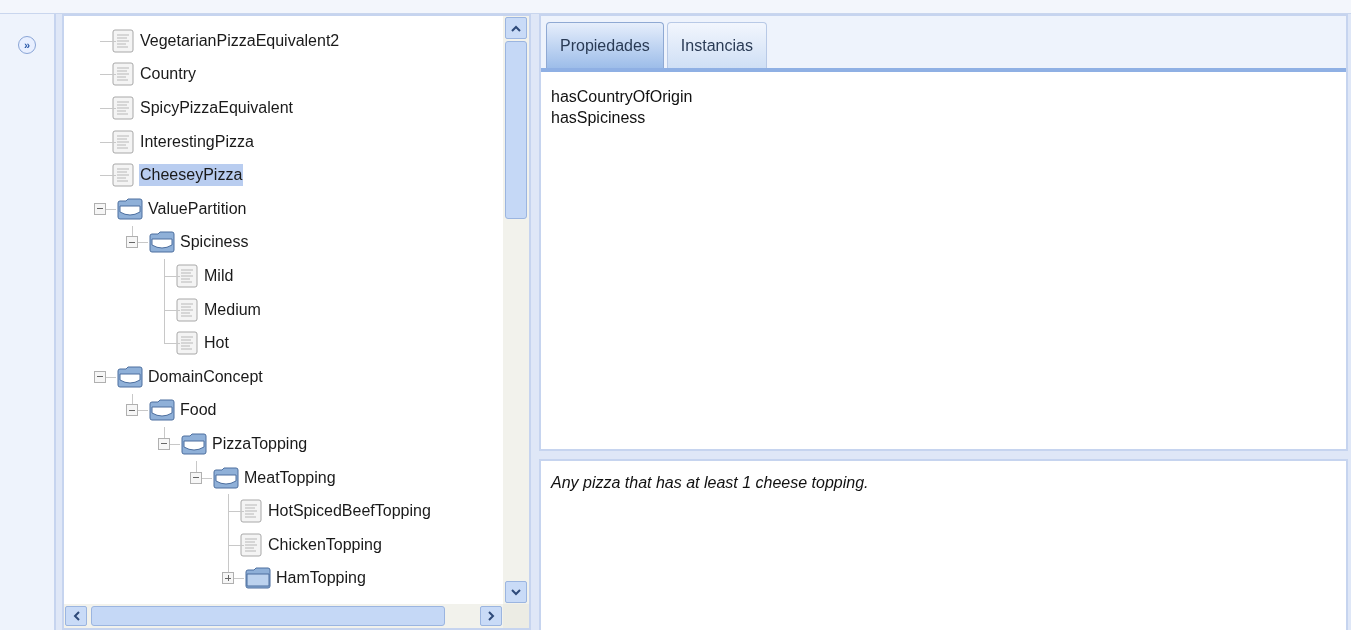 The height and width of the screenshot is (630, 1351). Describe the element at coordinates (214, 242) in the screenshot. I see `tree-node-label: Spiciness` at that location.